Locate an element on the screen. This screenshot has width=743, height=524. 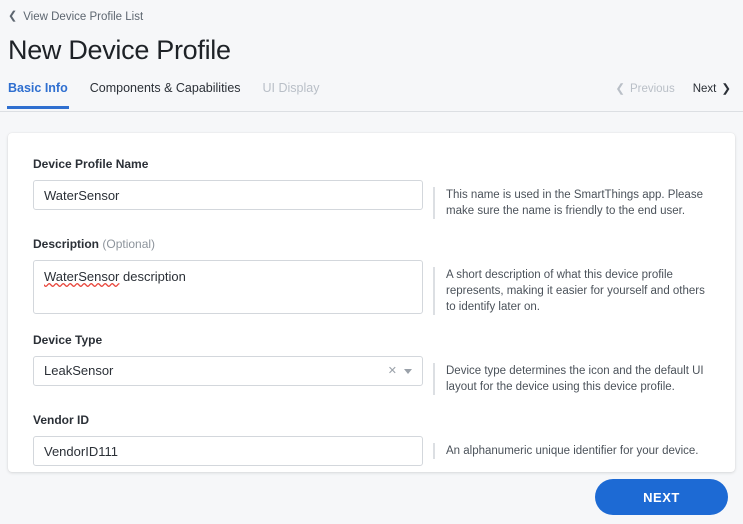
vendor-id-input is located at coordinates (228, 451).